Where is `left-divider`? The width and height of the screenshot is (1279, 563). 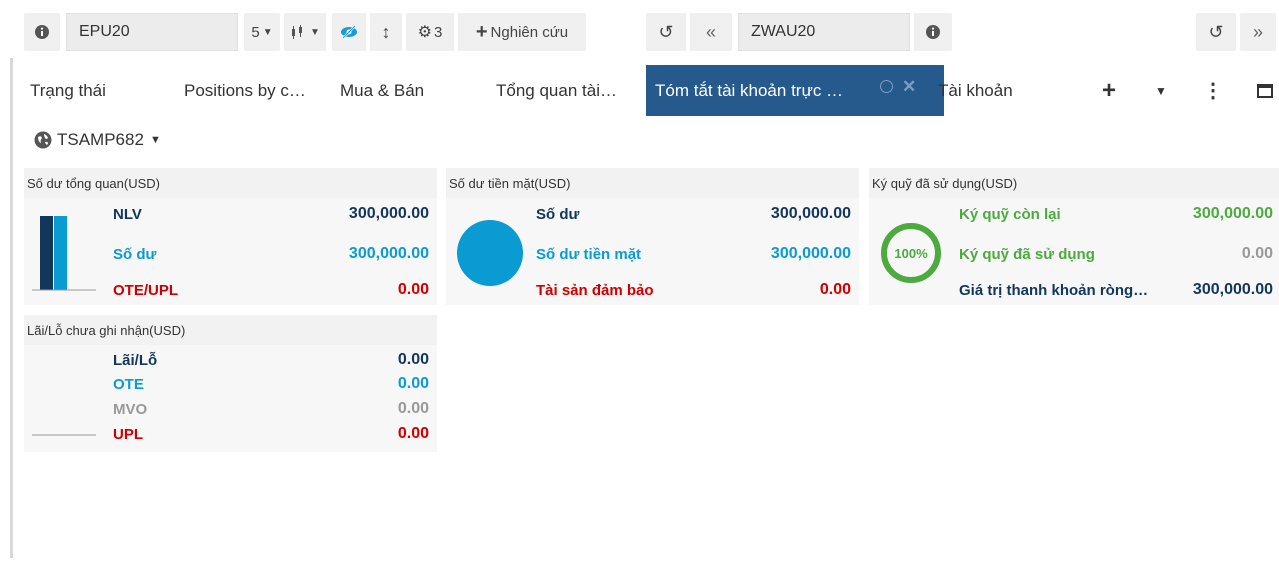 left-divider is located at coordinates (11, 308).